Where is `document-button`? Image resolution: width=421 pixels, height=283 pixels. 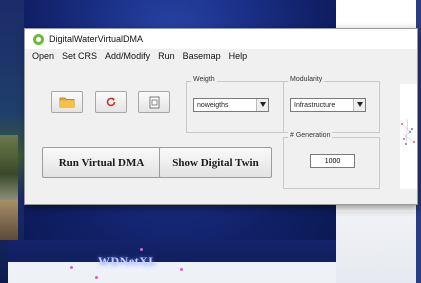
document-button is located at coordinates (154, 102).